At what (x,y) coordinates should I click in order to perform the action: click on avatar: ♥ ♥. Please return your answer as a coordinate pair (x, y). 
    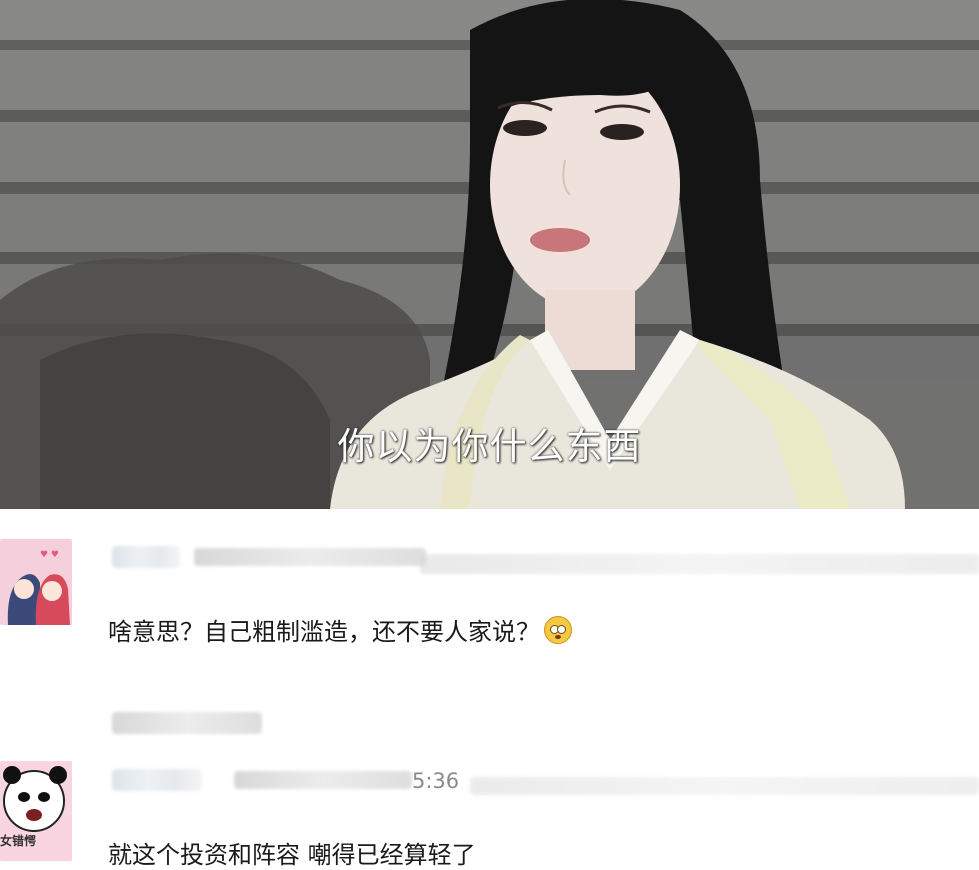
    Looking at the image, I should click on (36, 582).